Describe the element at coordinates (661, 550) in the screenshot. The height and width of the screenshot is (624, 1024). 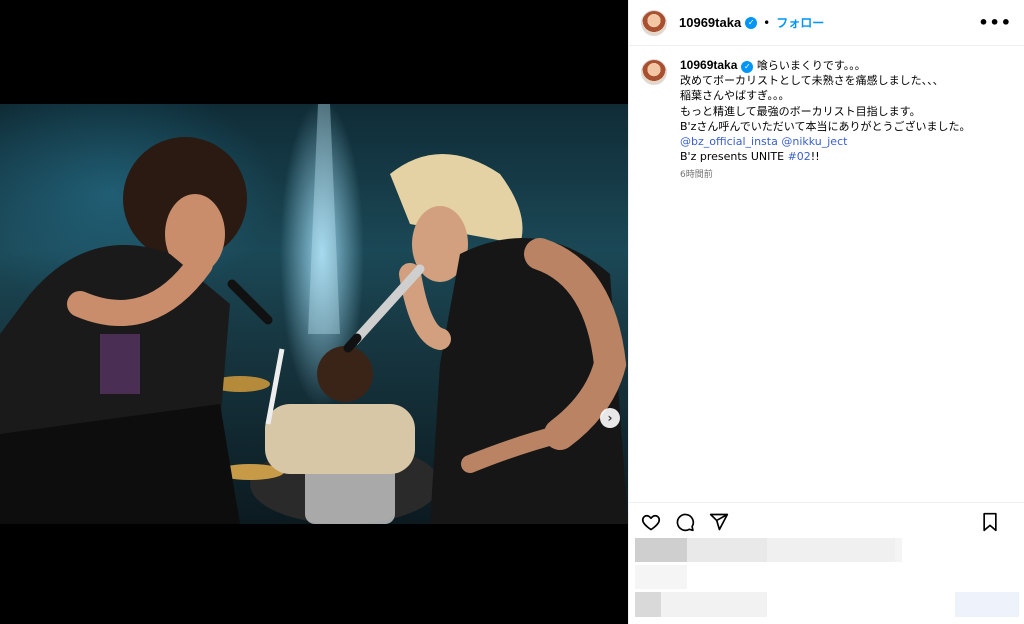
I see `blurred-likes-avatar` at that location.